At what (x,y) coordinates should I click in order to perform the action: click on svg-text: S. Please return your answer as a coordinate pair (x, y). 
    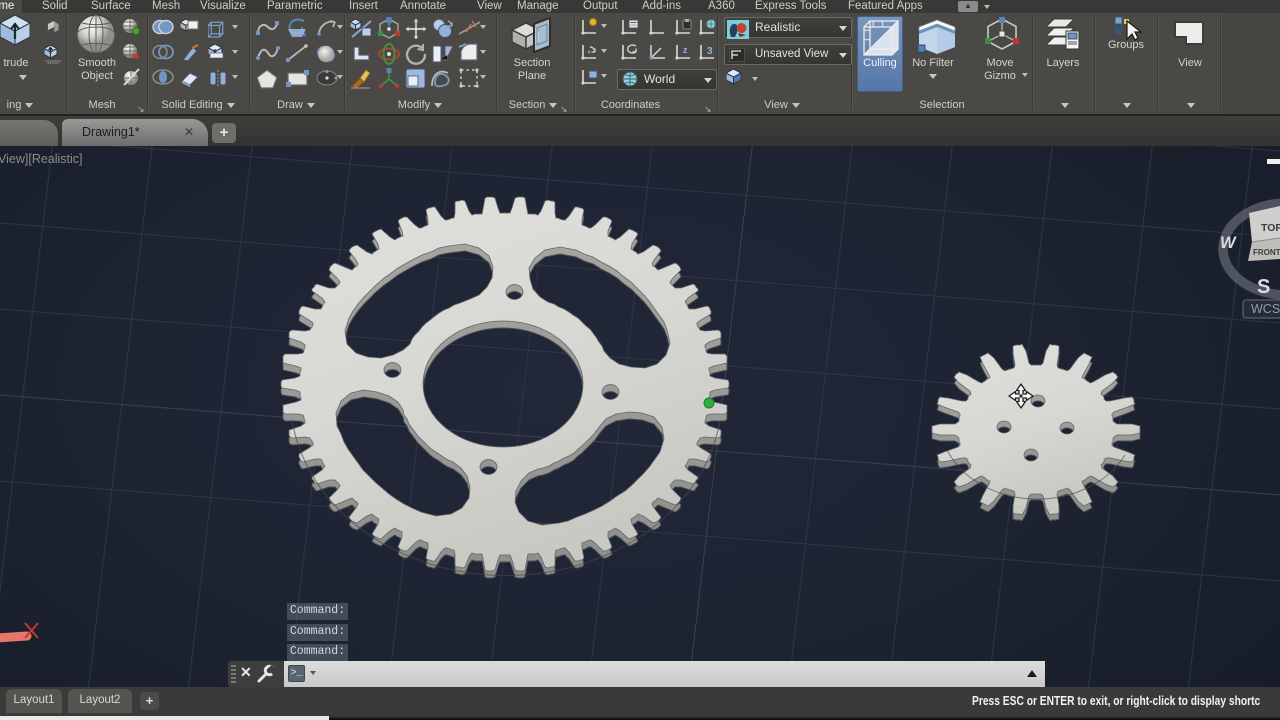
    Looking at the image, I should click on (1263, 287).